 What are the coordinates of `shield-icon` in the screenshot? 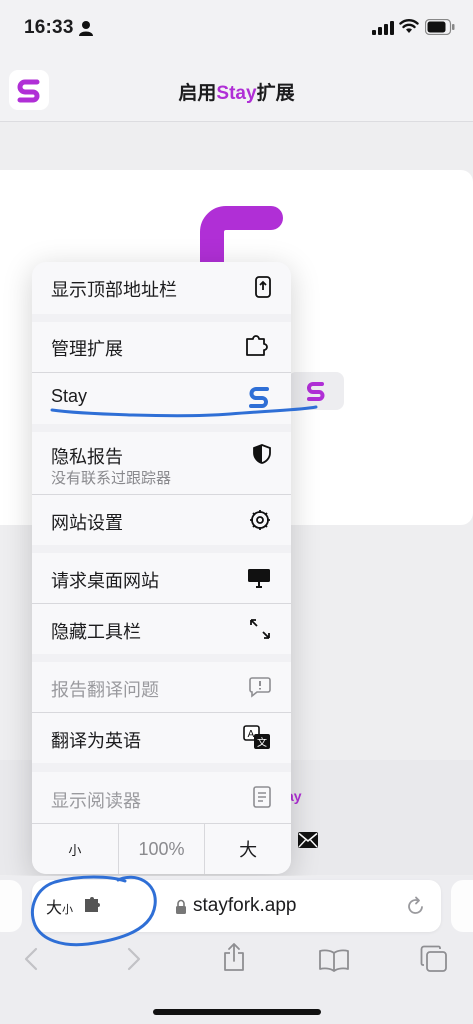 It's located at (262, 454).